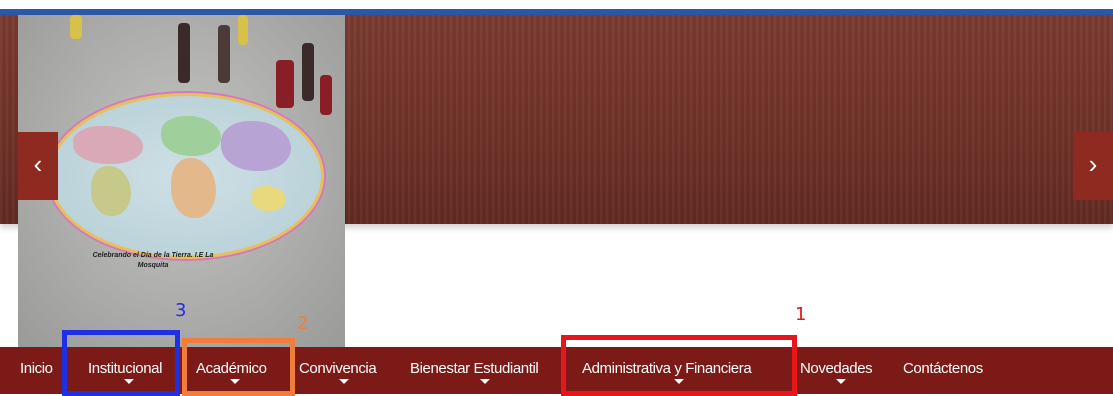  What do you see at coordinates (153, 255) in the screenshot?
I see `caption-line-1: Celebrando el Día de la Tierra. I.E La` at bounding box center [153, 255].